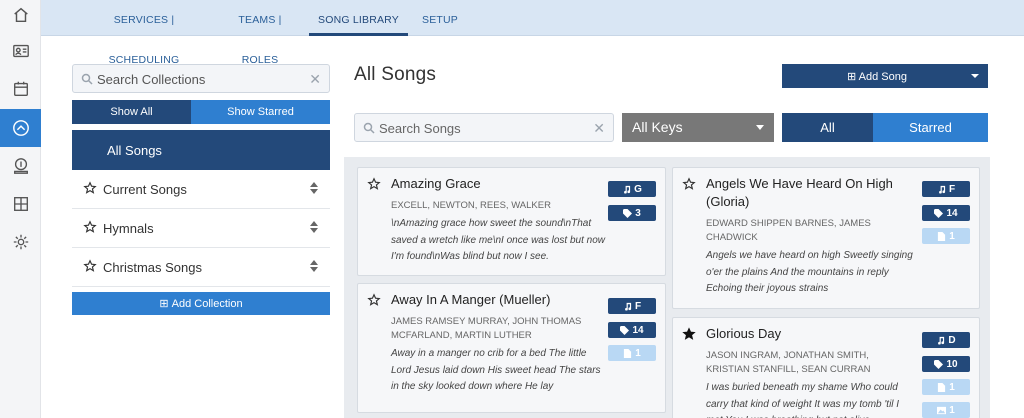 The height and width of the screenshot is (418, 1024). Describe the element at coordinates (358, 18) in the screenshot. I see `tab-song-library: SONG LIBRARY` at that location.